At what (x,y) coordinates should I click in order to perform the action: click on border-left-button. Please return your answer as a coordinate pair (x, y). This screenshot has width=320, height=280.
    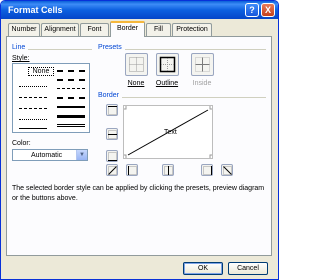
    Looking at the image, I should click on (132, 170).